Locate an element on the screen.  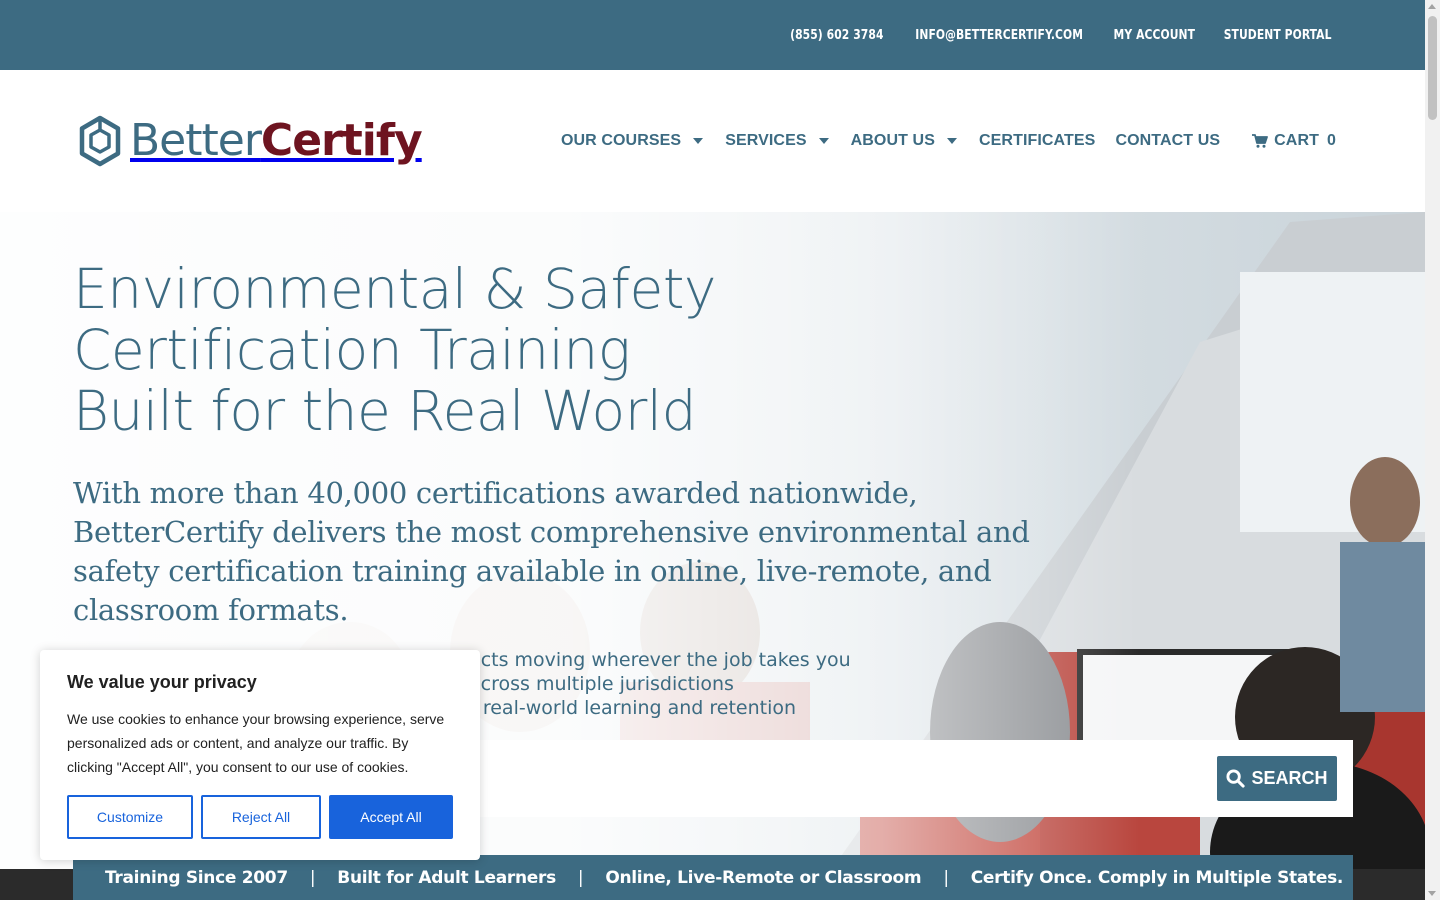
brand-wordmark: BetterCertify is located at coordinates (276, 141).